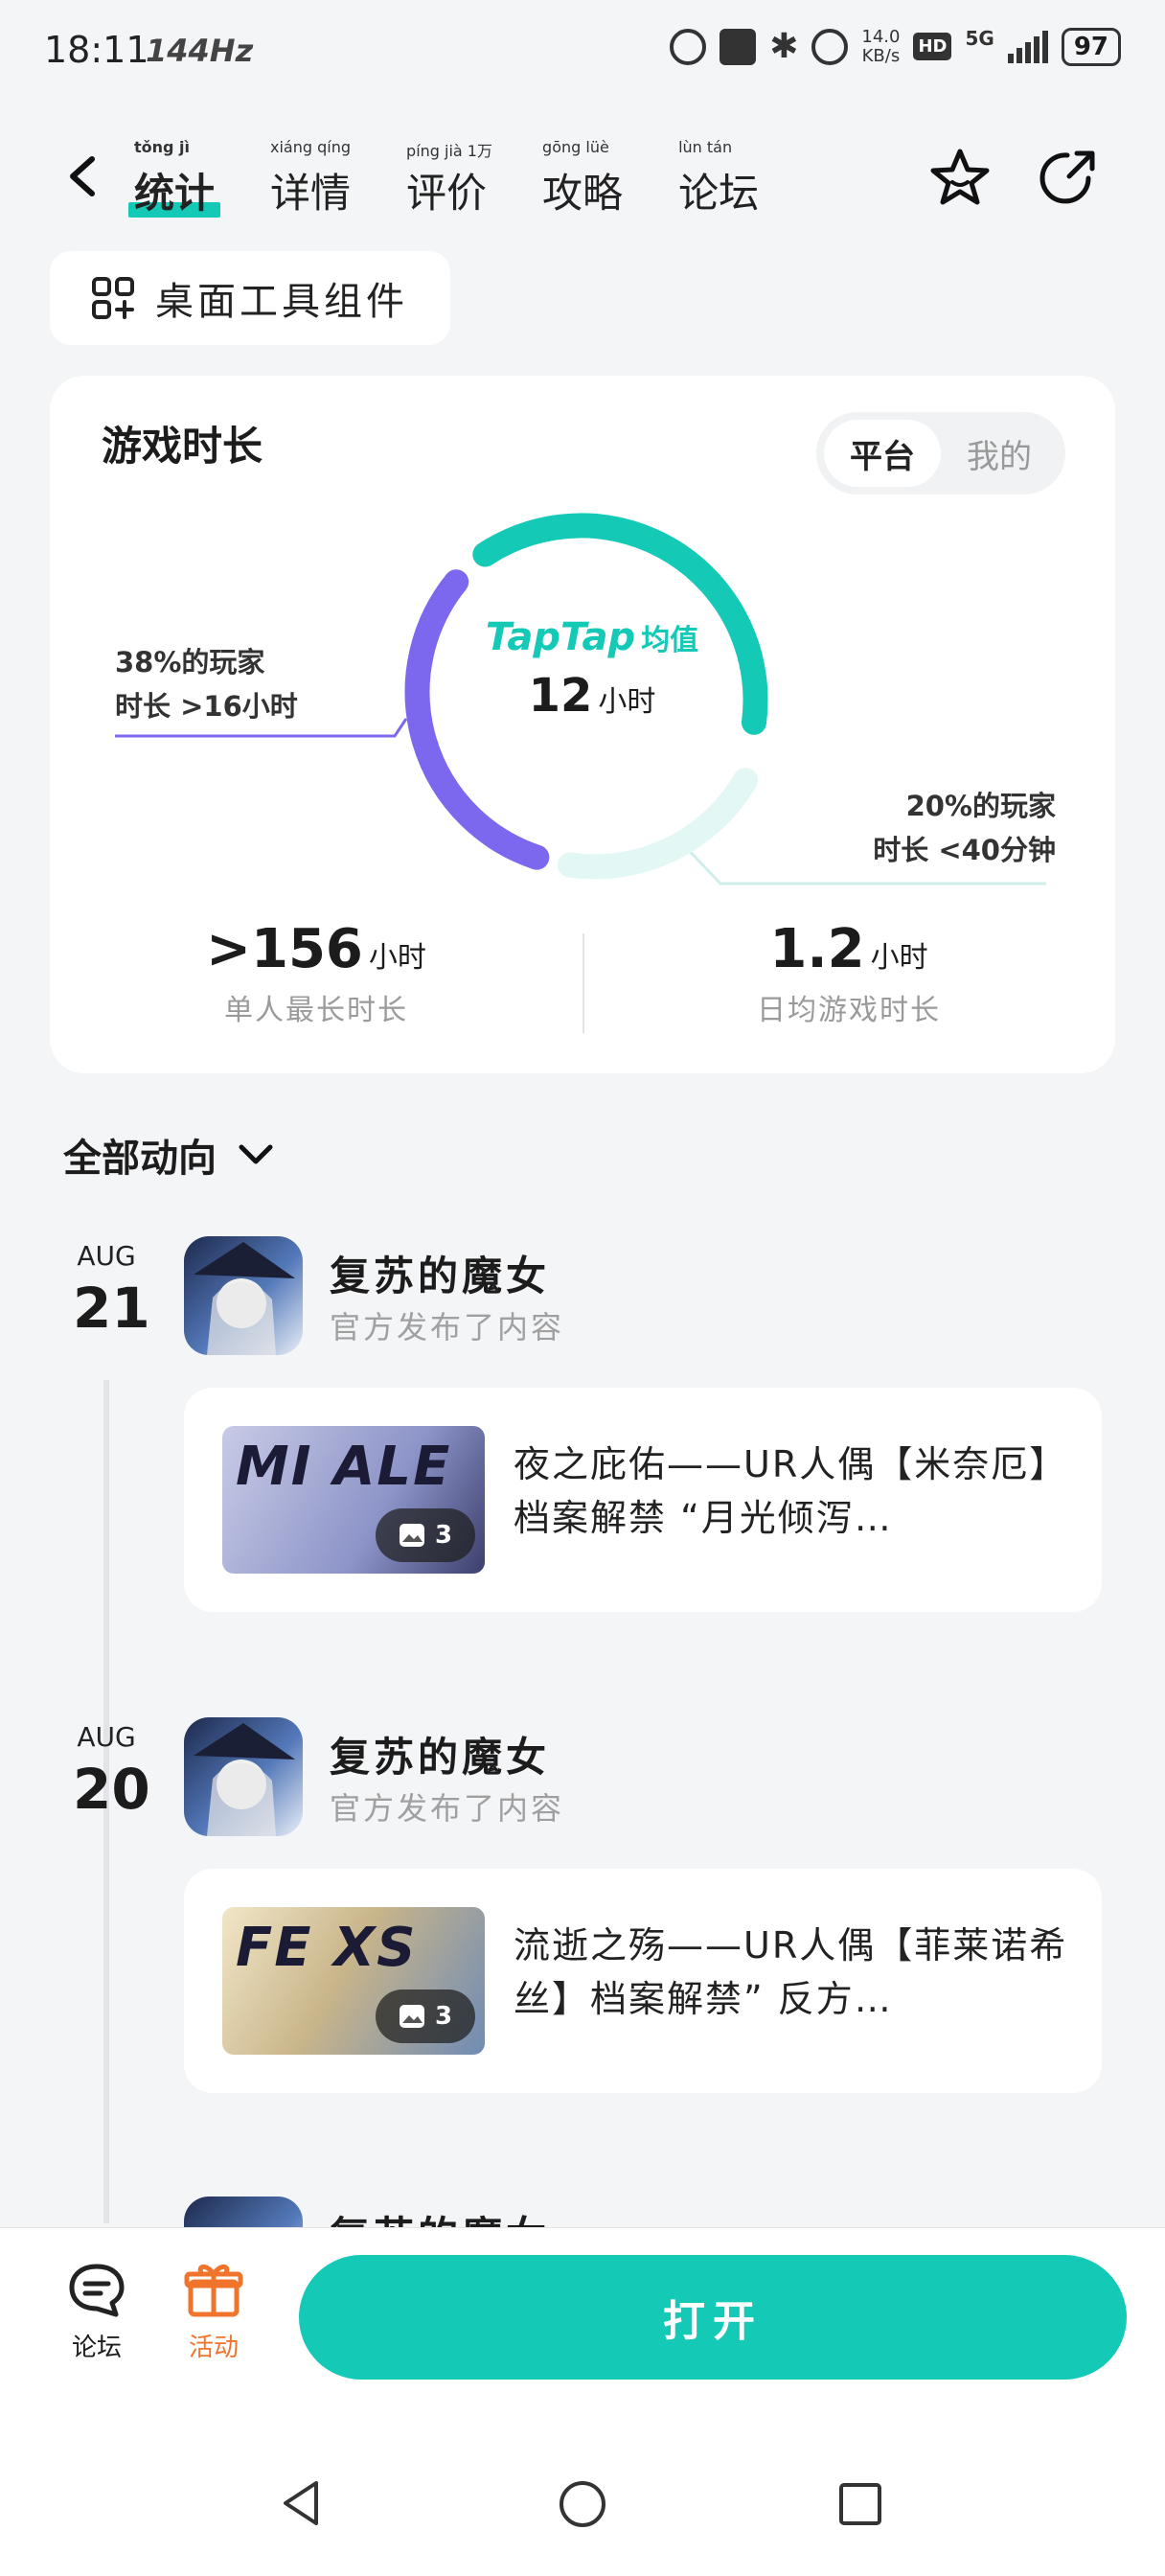 This screenshot has height=2576, width=1165. I want to click on forum-label: 论坛, so click(96, 2348).